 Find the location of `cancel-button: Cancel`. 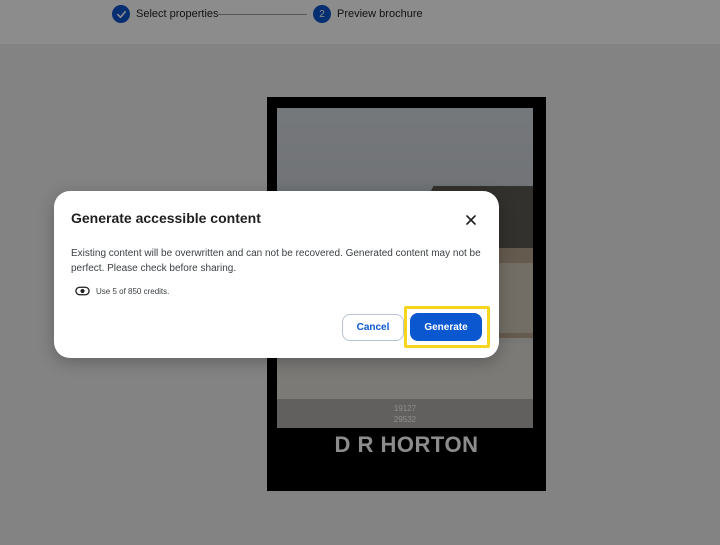

cancel-button: Cancel is located at coordinates (373, 327).